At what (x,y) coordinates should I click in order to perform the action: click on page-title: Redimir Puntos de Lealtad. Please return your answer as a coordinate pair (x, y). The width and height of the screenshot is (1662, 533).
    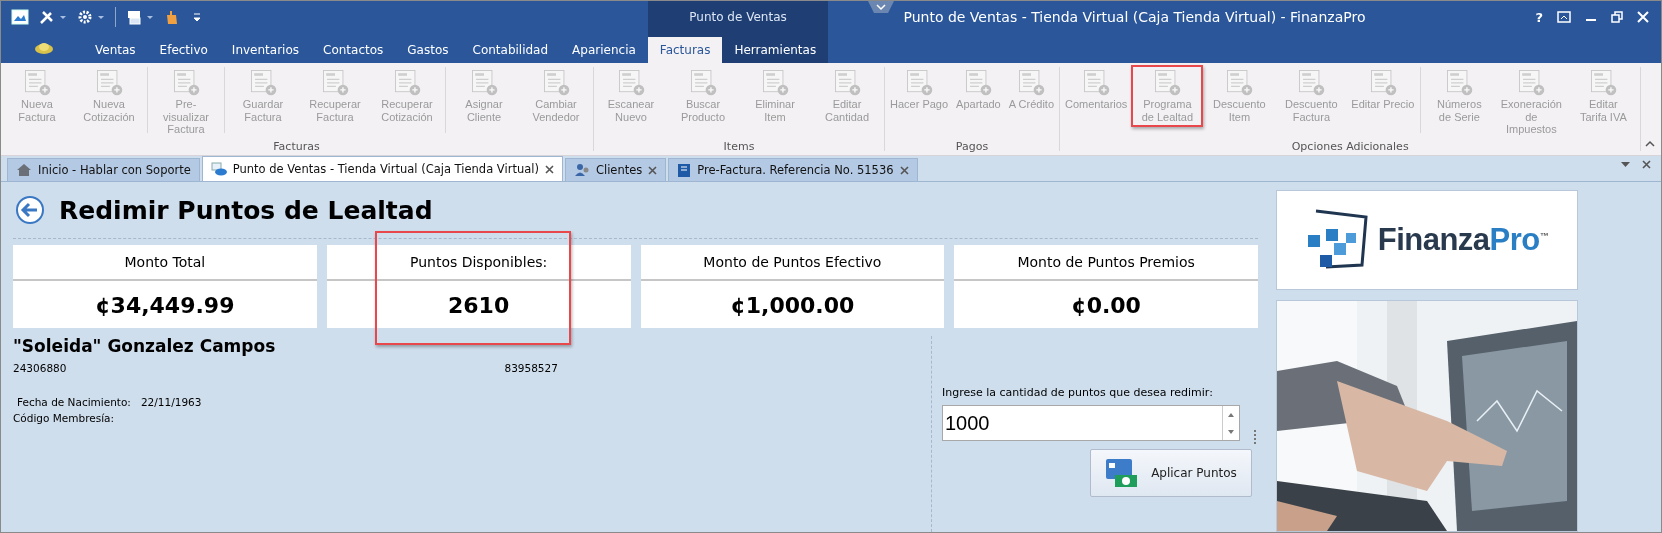
    Looking at the image, I should click on (246, 210).